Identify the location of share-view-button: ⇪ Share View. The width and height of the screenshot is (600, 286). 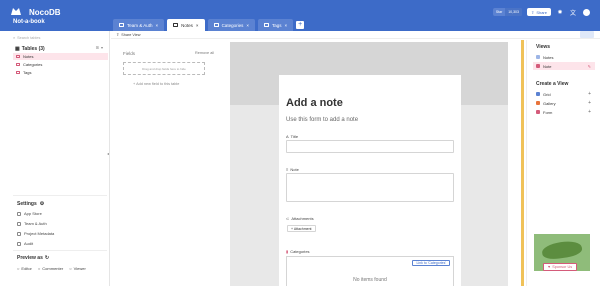
(128, 35).